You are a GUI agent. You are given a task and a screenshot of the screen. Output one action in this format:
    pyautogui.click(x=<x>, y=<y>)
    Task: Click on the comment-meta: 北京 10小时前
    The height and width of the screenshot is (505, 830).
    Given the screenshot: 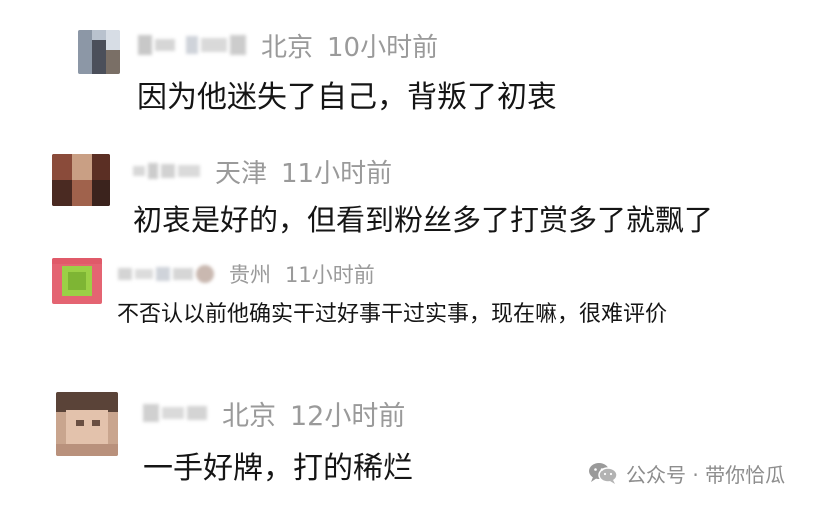 What is the action you would take?
    pyautogui.click(x=288, y=46)
    